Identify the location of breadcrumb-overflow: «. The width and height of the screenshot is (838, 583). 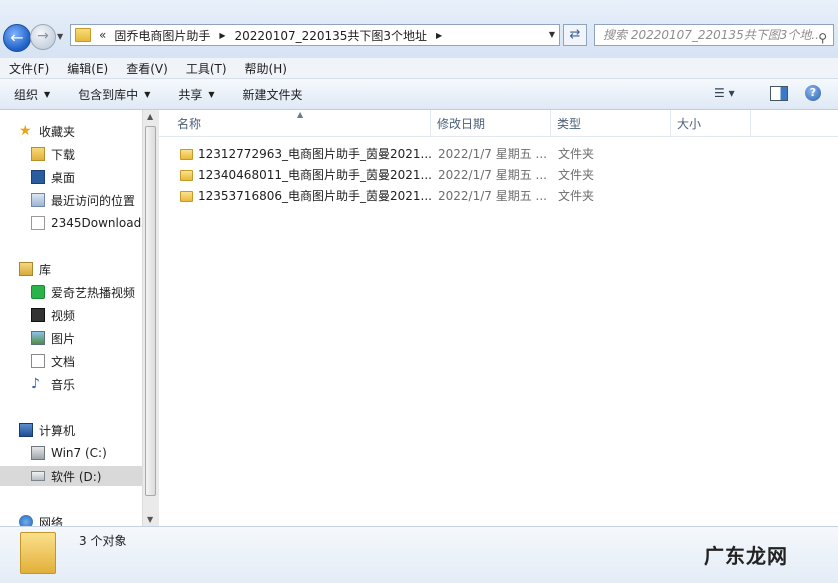
(102, 35).